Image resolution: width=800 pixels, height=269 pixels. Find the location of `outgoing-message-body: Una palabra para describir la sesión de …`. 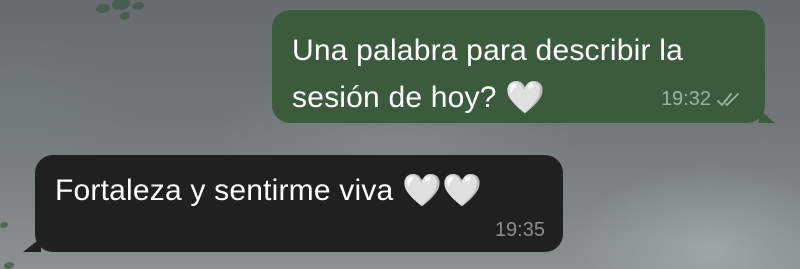

outgoing-message-body: Una palabra para describir la sesión de … is located at coordinates (488, 74).